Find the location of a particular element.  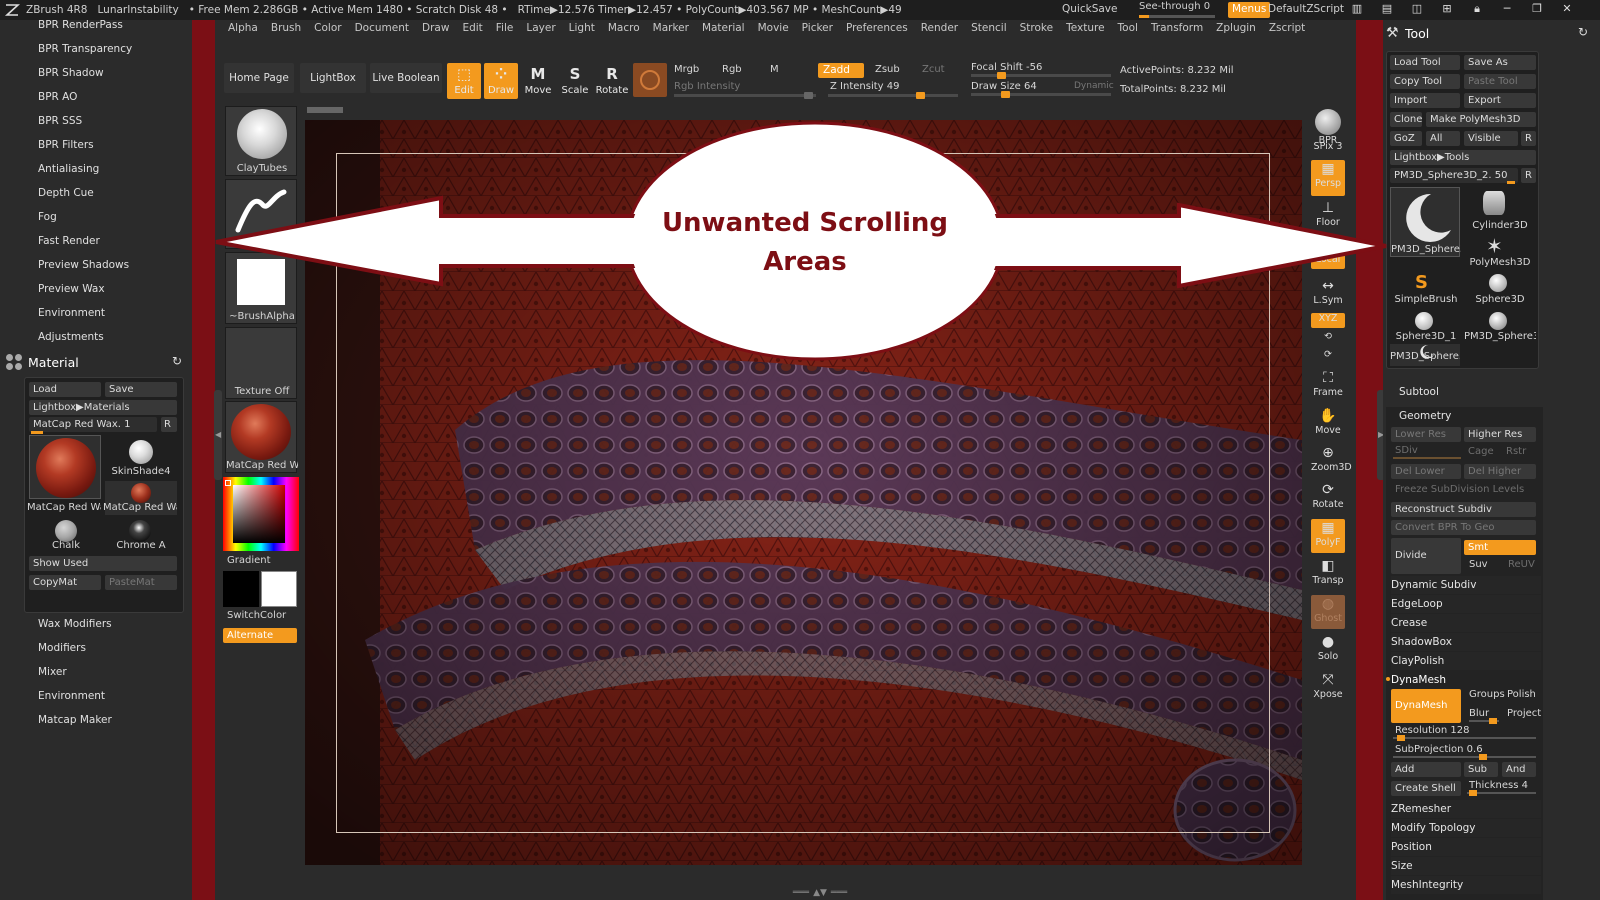

show-used-button: Show Used is located at coordinates (103, 563).